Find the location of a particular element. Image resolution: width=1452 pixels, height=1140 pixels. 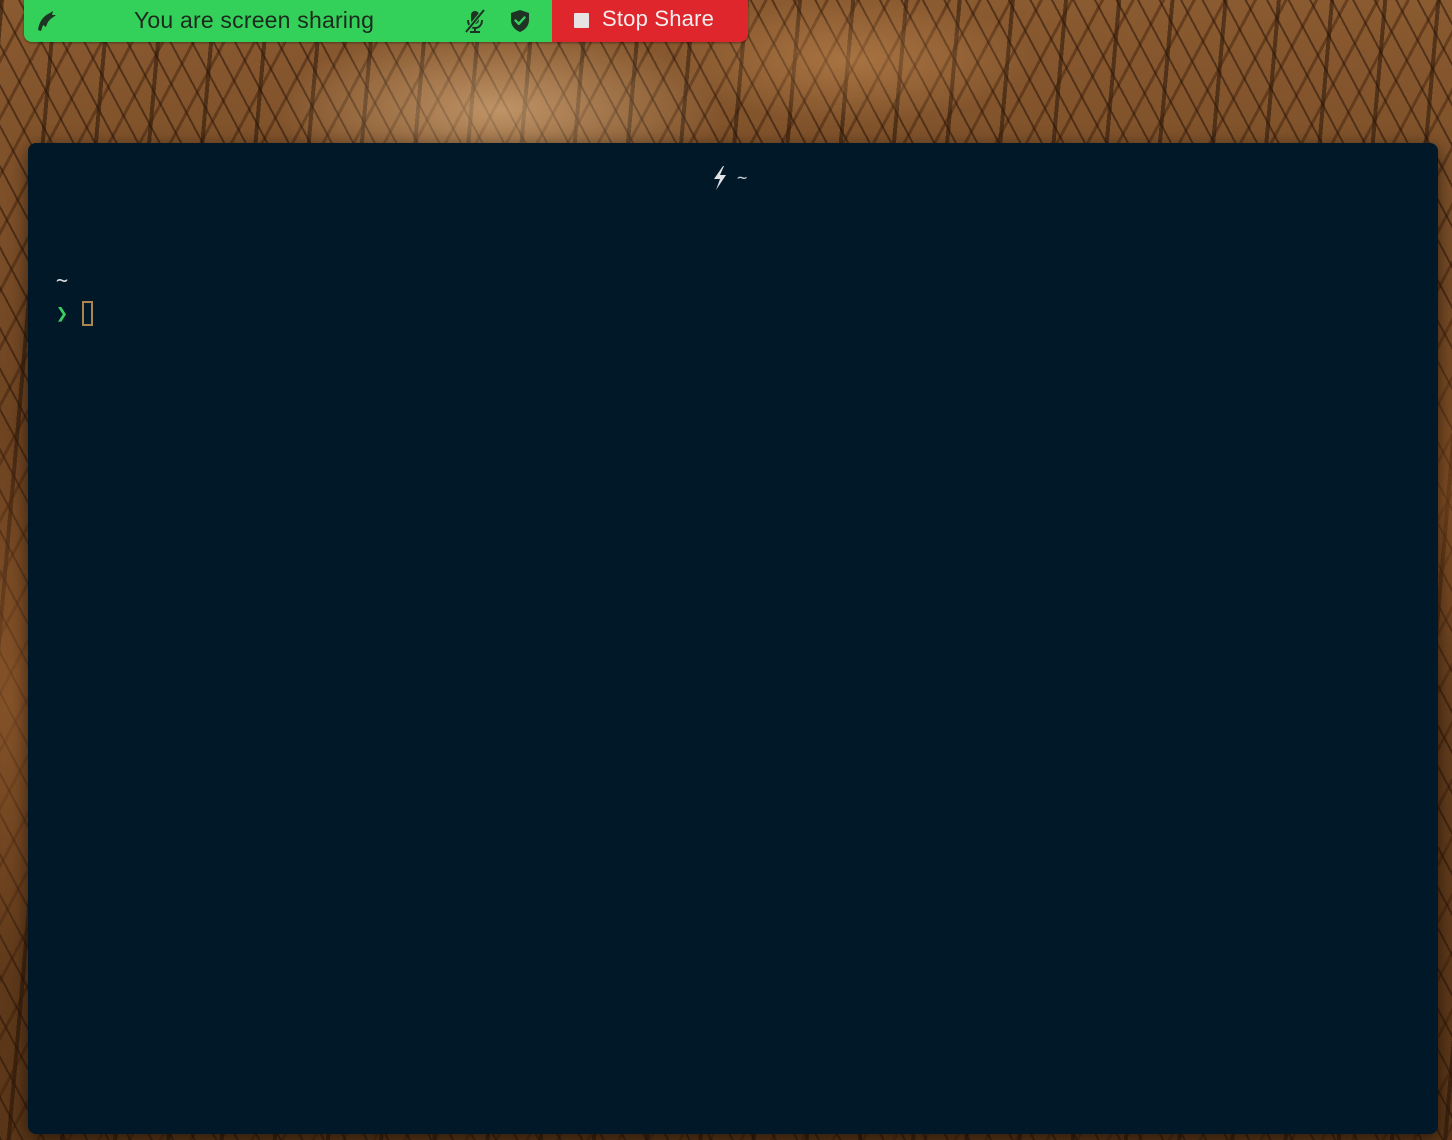

terminal-title-text: ~ is located at coordinates (742, 178).